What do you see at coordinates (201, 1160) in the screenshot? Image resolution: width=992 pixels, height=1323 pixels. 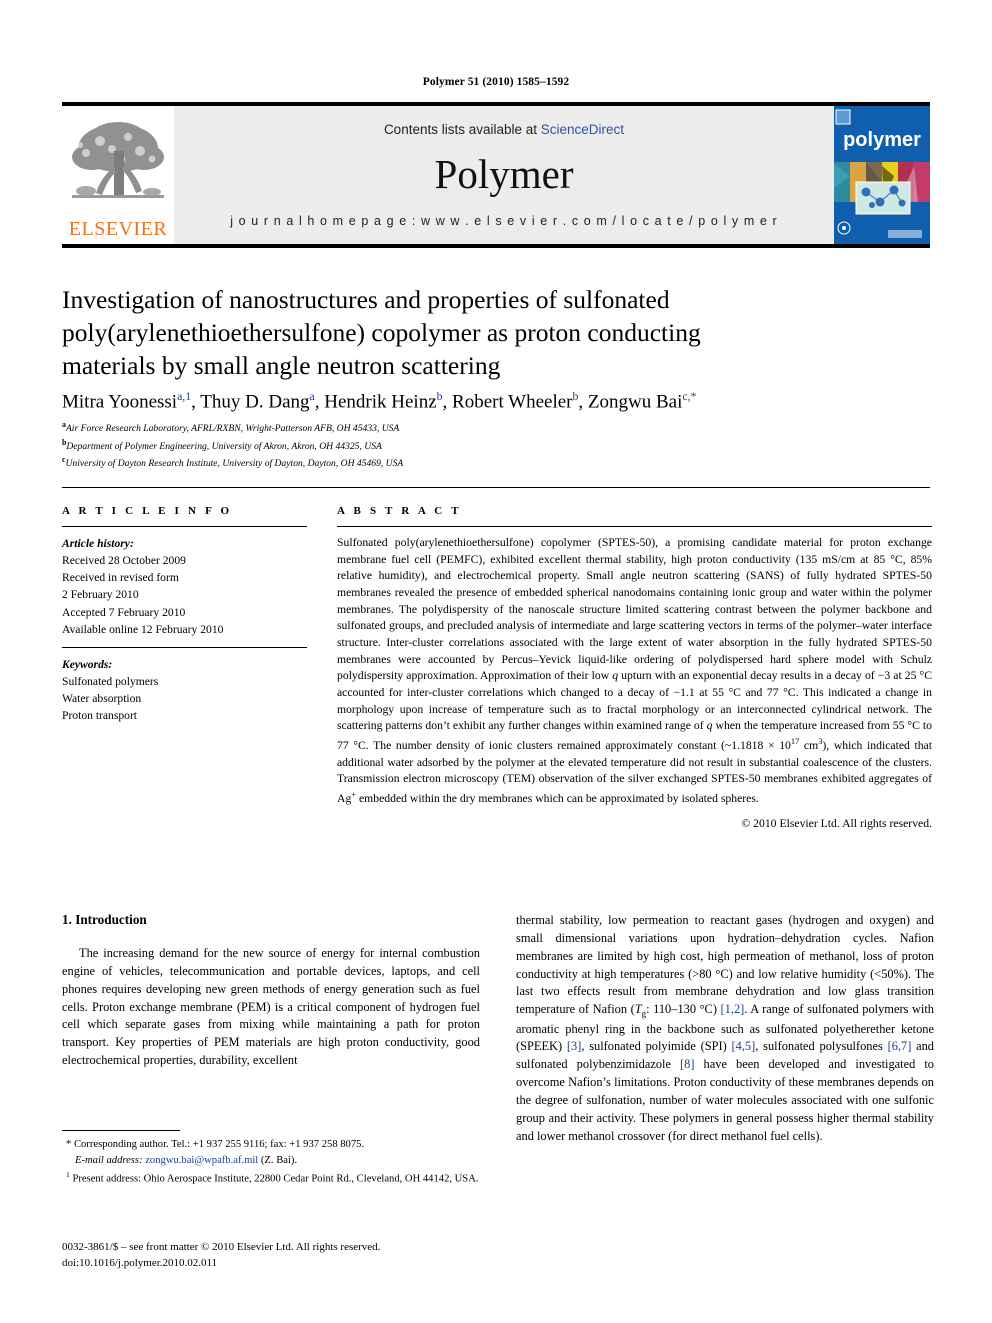 I see `email-link: zongwu.bai@wpafb.af.mil` at bounding box center [201, 1160].